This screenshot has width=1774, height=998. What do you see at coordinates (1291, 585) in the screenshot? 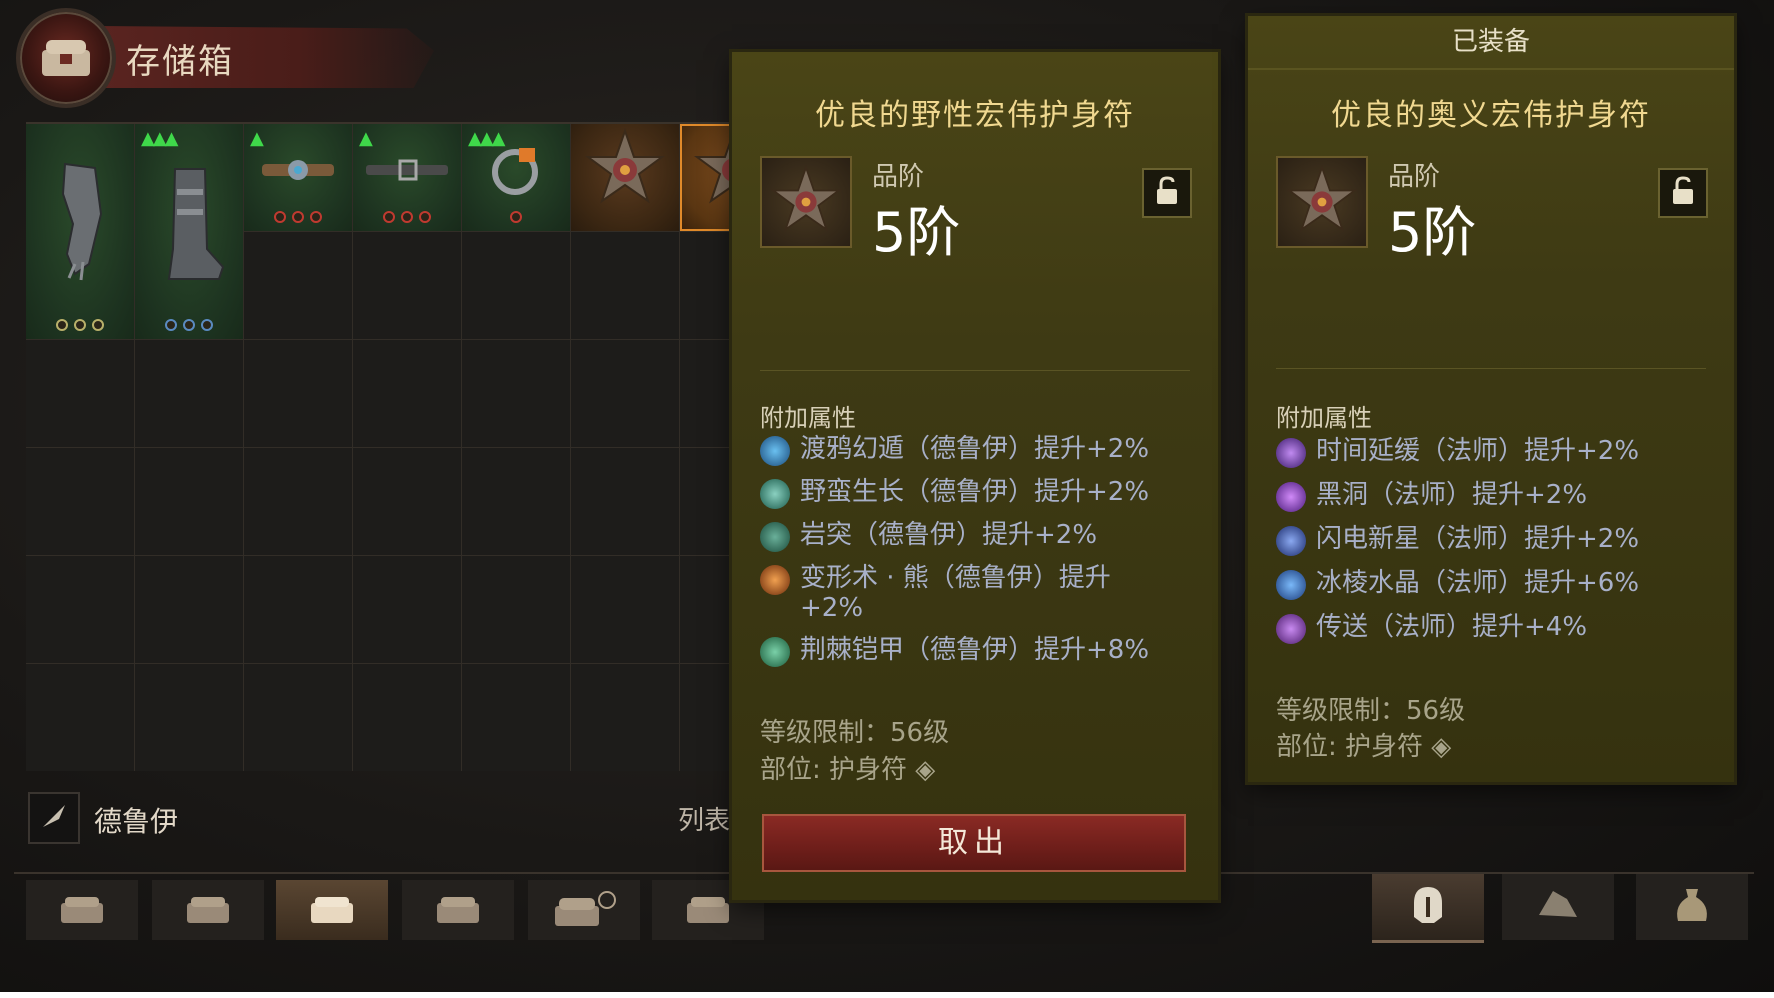
I see `ice-crystal-icon` at bounding box center [1291, 585].